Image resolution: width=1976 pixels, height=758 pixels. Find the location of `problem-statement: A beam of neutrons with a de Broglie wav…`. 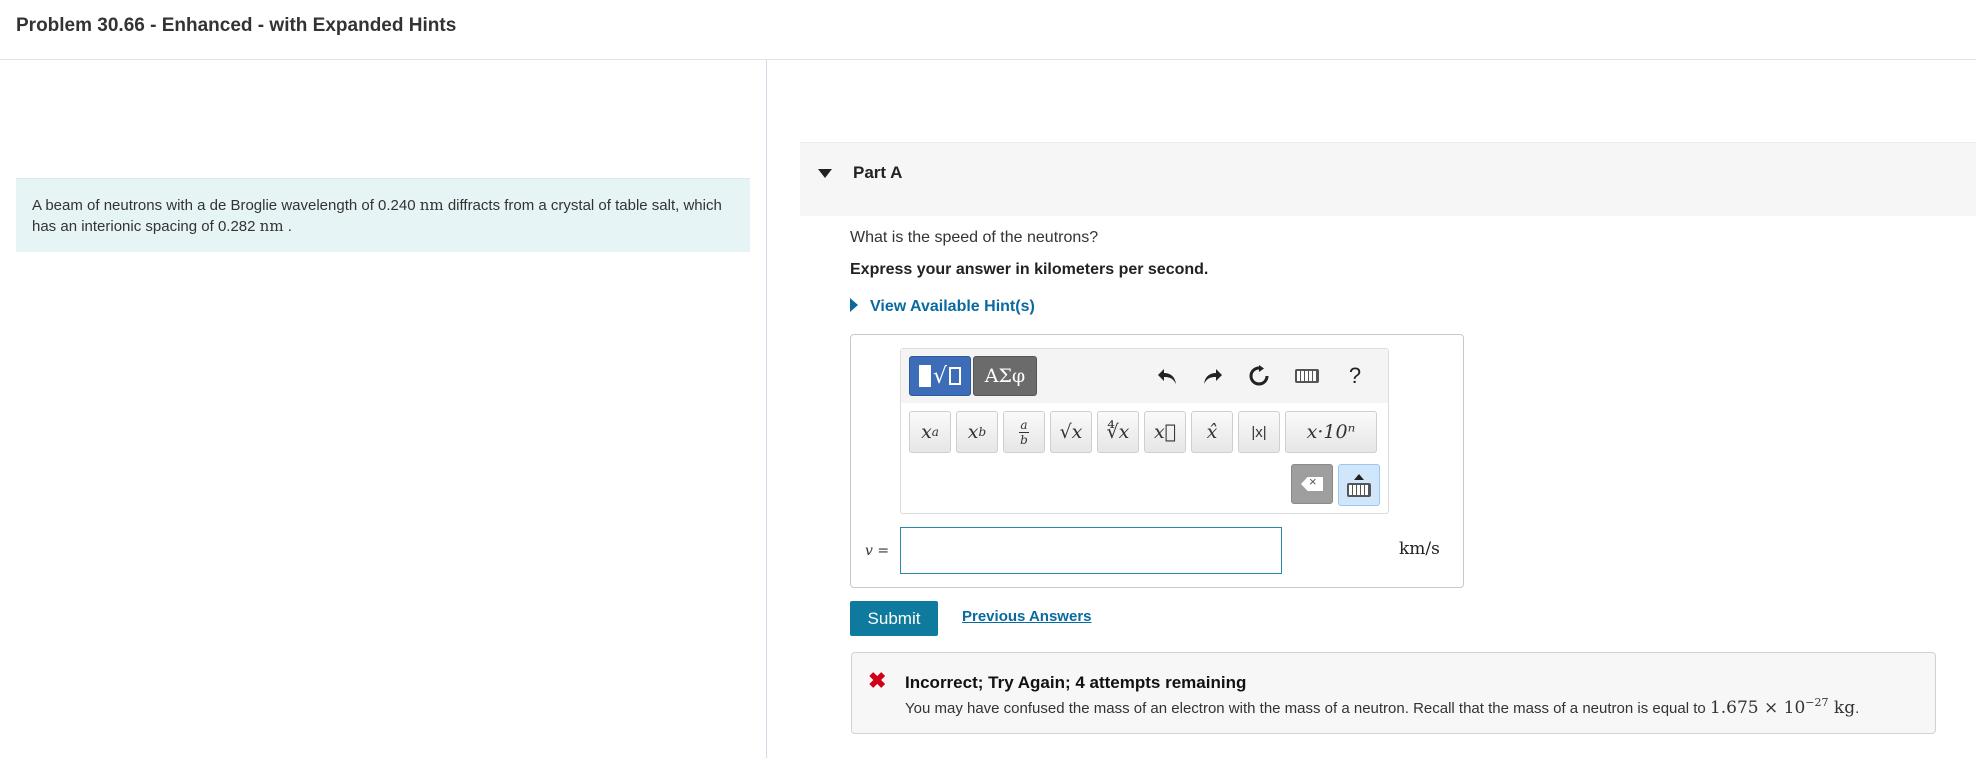

problem-statement: A beam of neutrons with a de Broglie wav… is located at coordinates (383, 215).